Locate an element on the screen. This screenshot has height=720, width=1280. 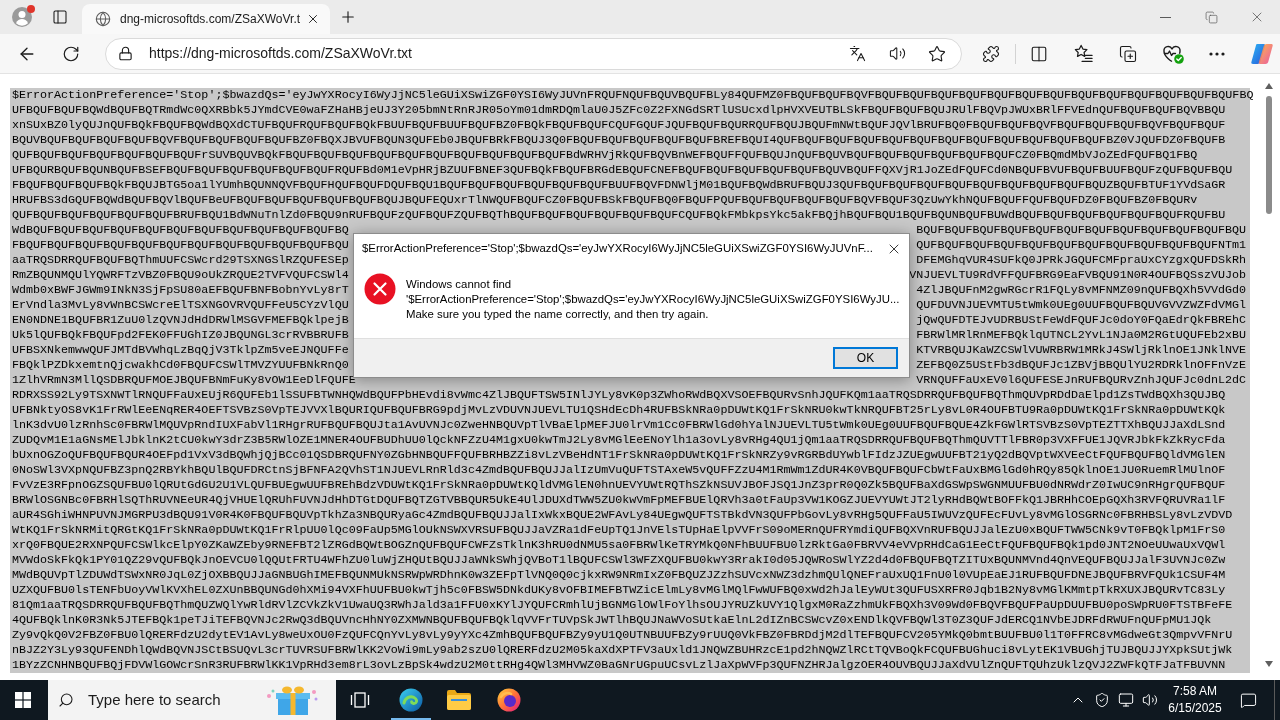
tab: dng-microsoftds.com/ZSaXWoVr.t is located at coordinates (206, 19).